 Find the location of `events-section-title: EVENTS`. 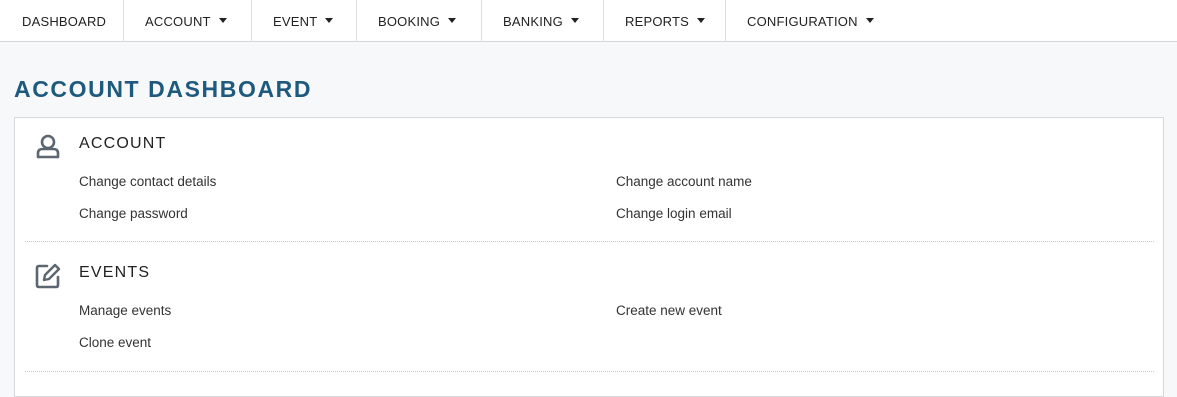

events-section-title: EVENTS is located at coordinates (115, 272).